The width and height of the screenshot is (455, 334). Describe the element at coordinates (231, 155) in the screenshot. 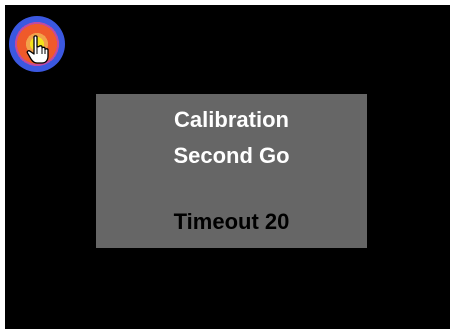

I see `dialog-subtitle: Second Go` at that location.